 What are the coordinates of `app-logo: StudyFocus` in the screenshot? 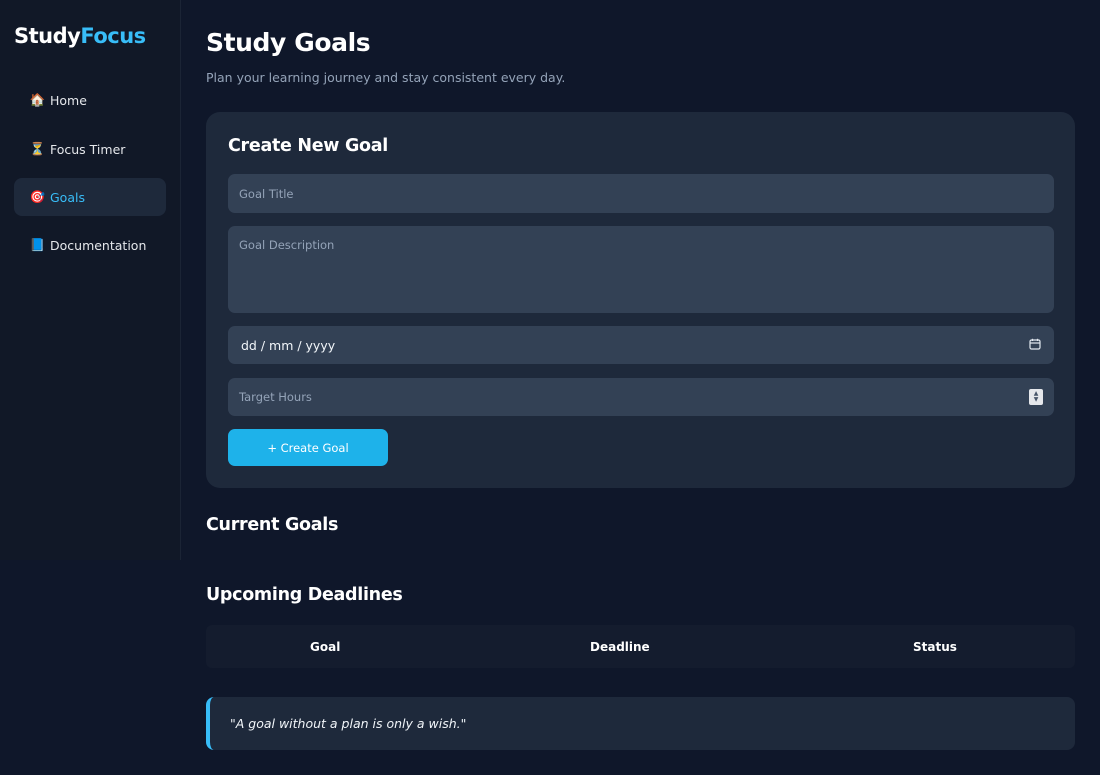 It's located at (80, 36).